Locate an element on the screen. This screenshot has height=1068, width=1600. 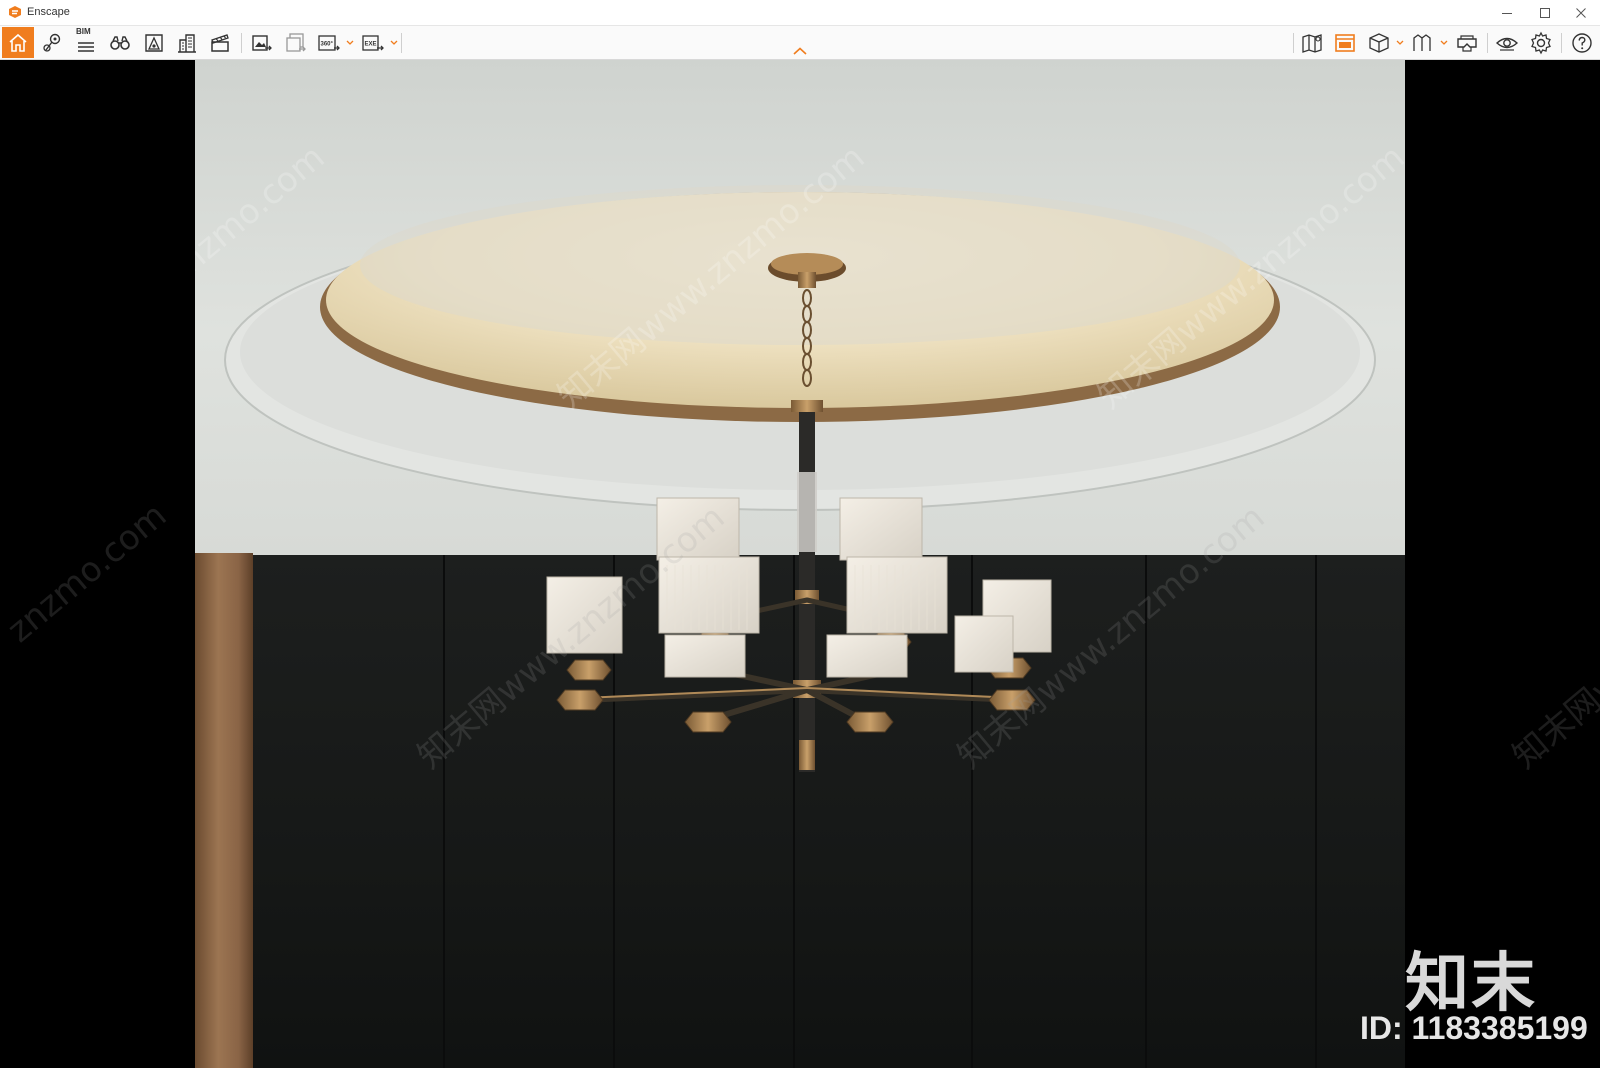
collapse-toolbar-button is located at coordinates (800, 51).